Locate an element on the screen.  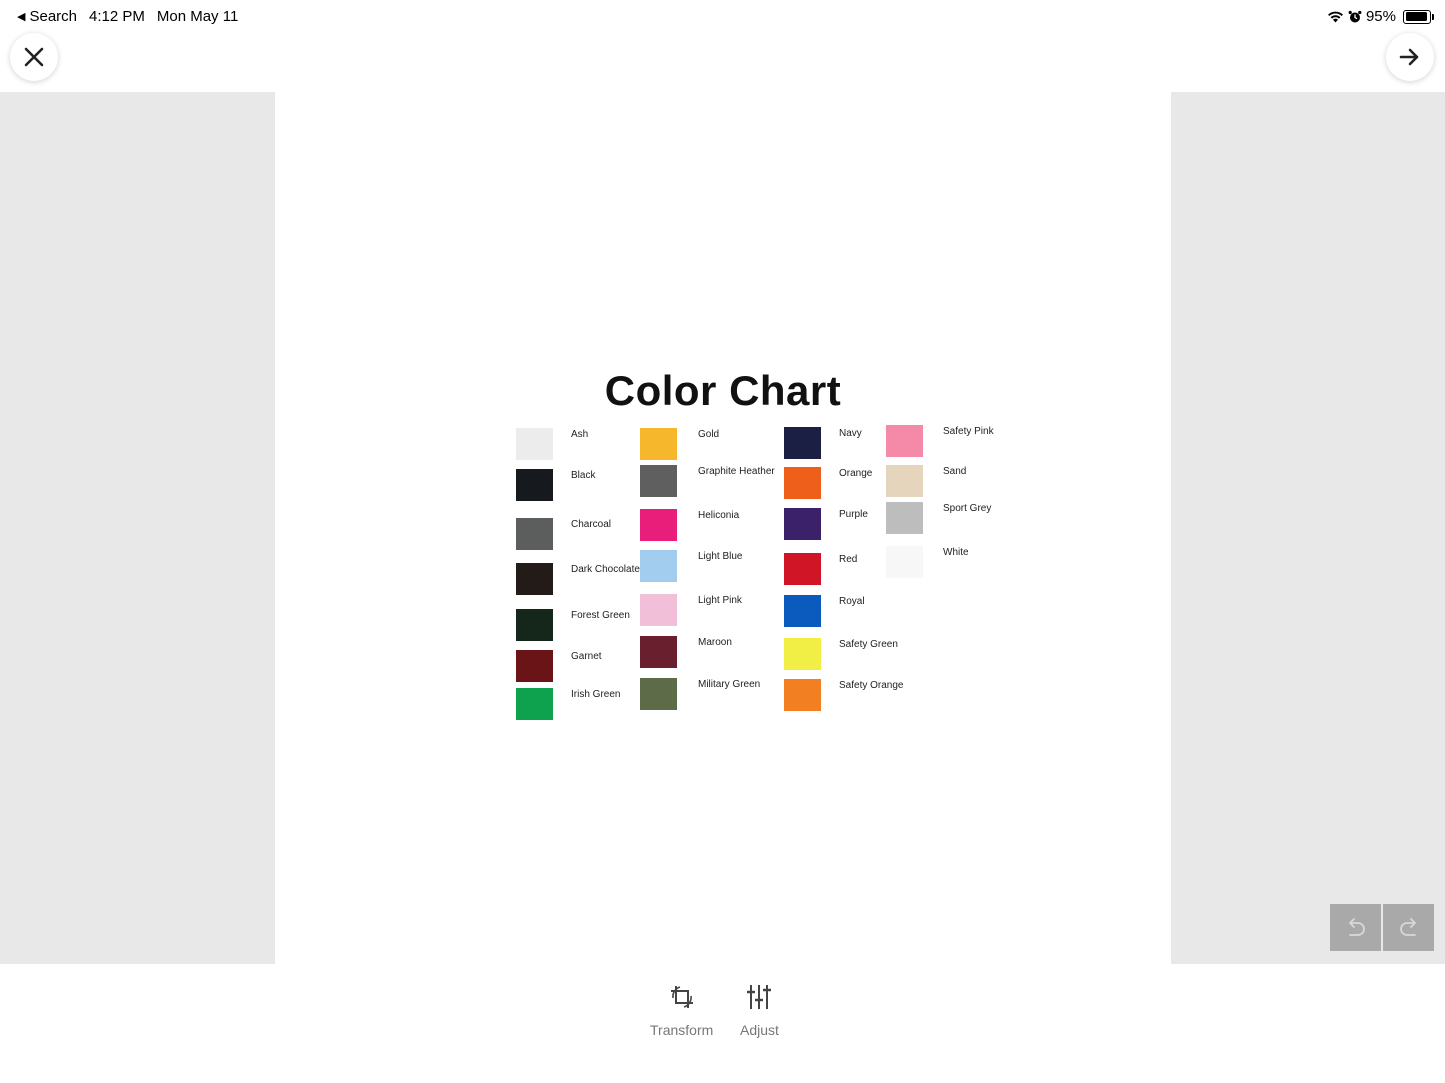
transform-tool: Transform is located at coordinates (681, 1010).